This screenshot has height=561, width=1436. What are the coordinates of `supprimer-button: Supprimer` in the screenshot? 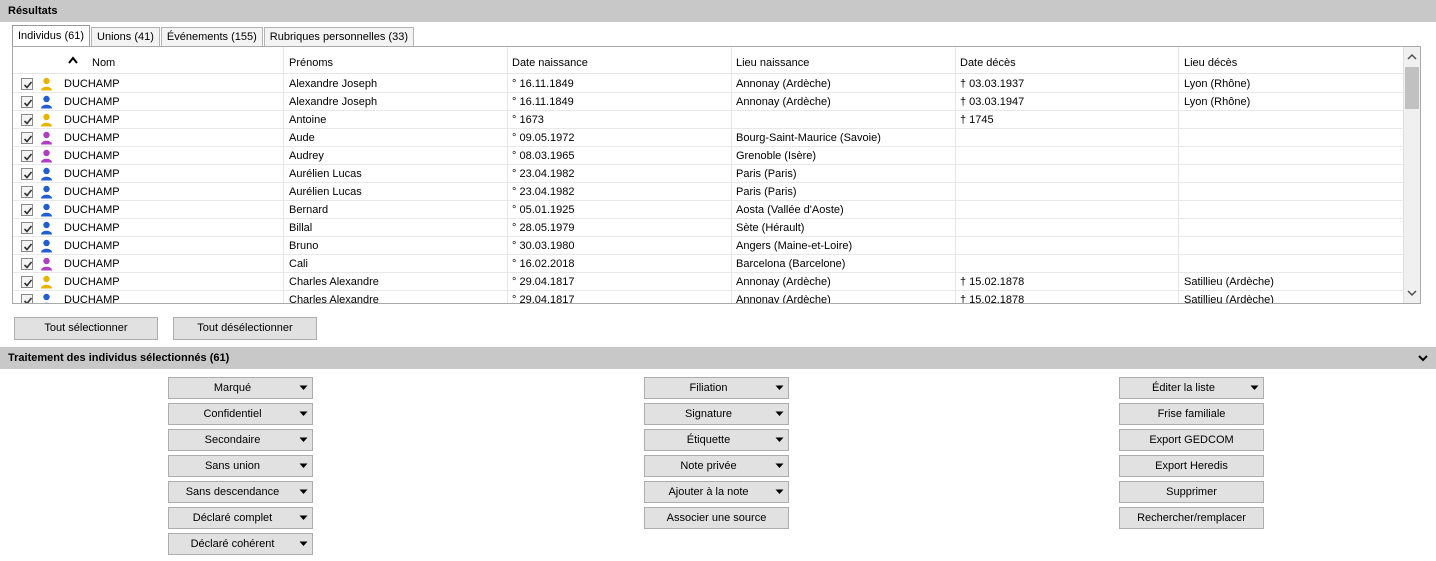 It's located at (1191, 492).